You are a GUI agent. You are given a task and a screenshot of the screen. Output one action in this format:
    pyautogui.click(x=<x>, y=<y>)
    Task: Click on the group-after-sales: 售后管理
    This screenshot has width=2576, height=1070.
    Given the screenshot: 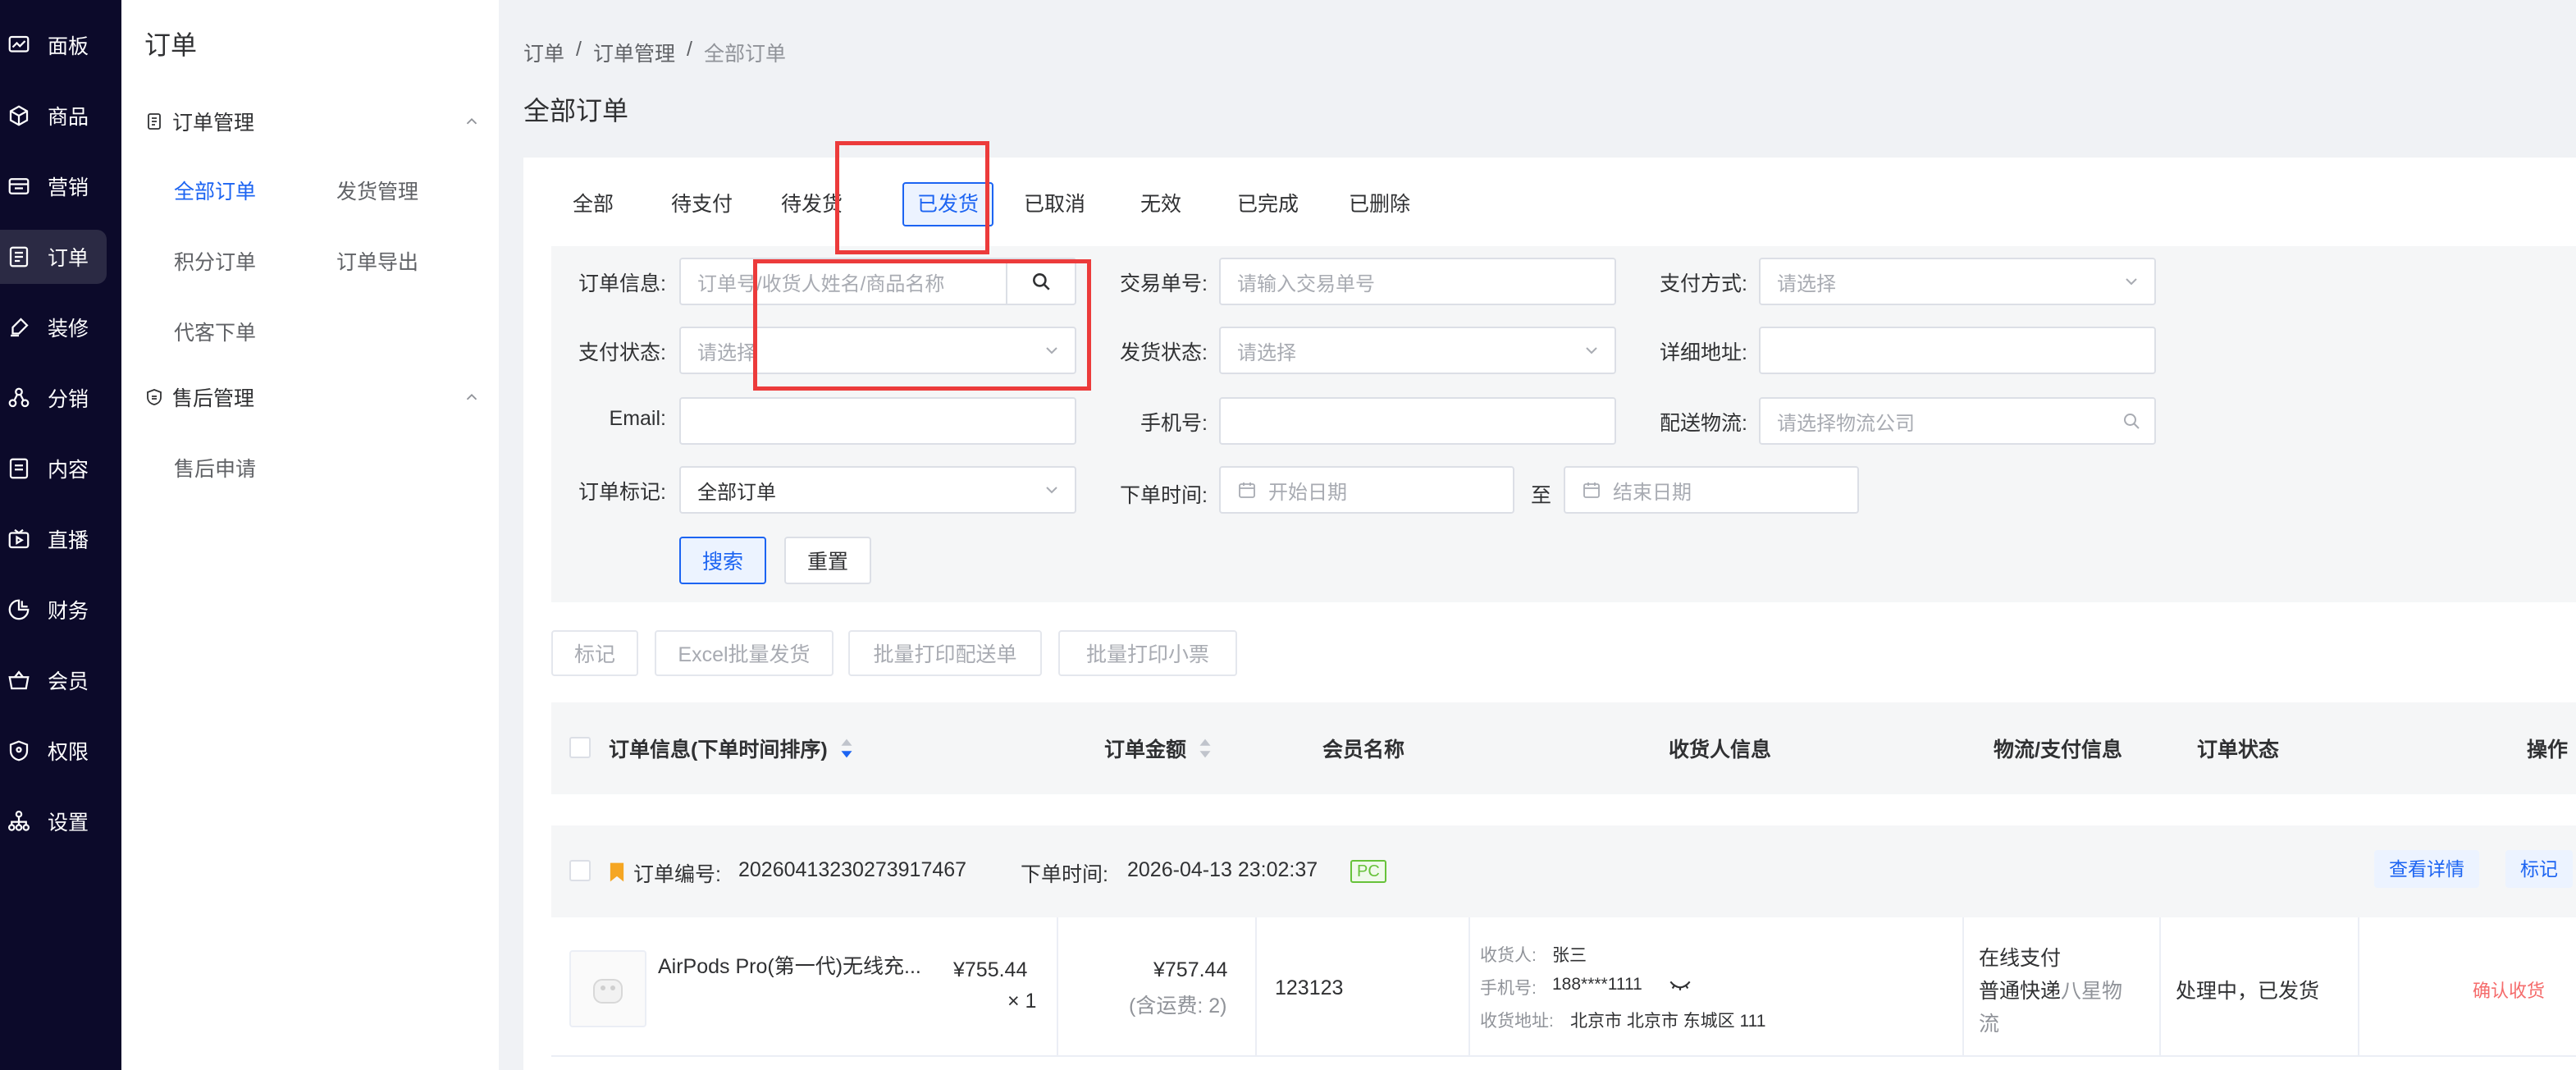 What is the action you would take?
    pyautogui.click(x=313, y=397)
    